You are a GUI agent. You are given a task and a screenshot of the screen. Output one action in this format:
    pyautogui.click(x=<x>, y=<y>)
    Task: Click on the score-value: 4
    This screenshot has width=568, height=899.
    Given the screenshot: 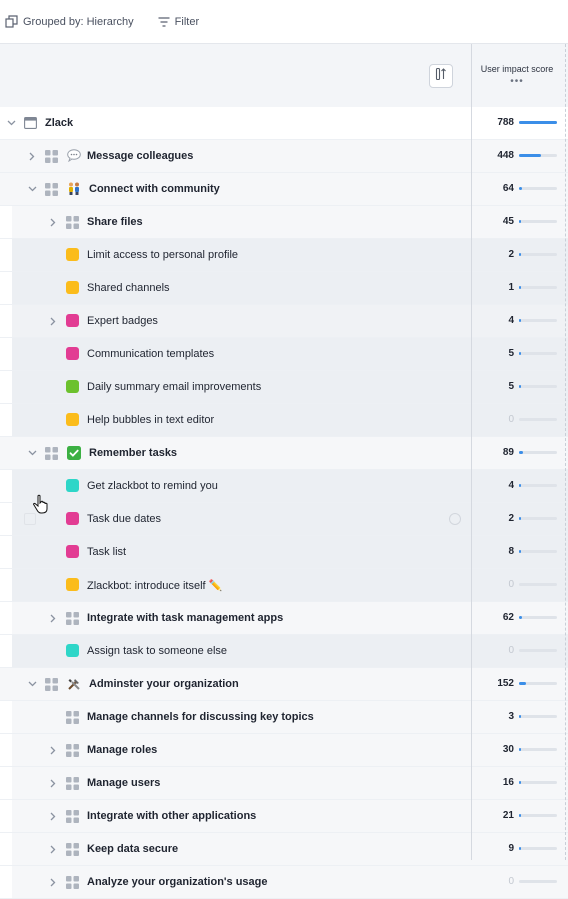 What is the action you would take?
    pyautogui.click(x=511, y=485)
    